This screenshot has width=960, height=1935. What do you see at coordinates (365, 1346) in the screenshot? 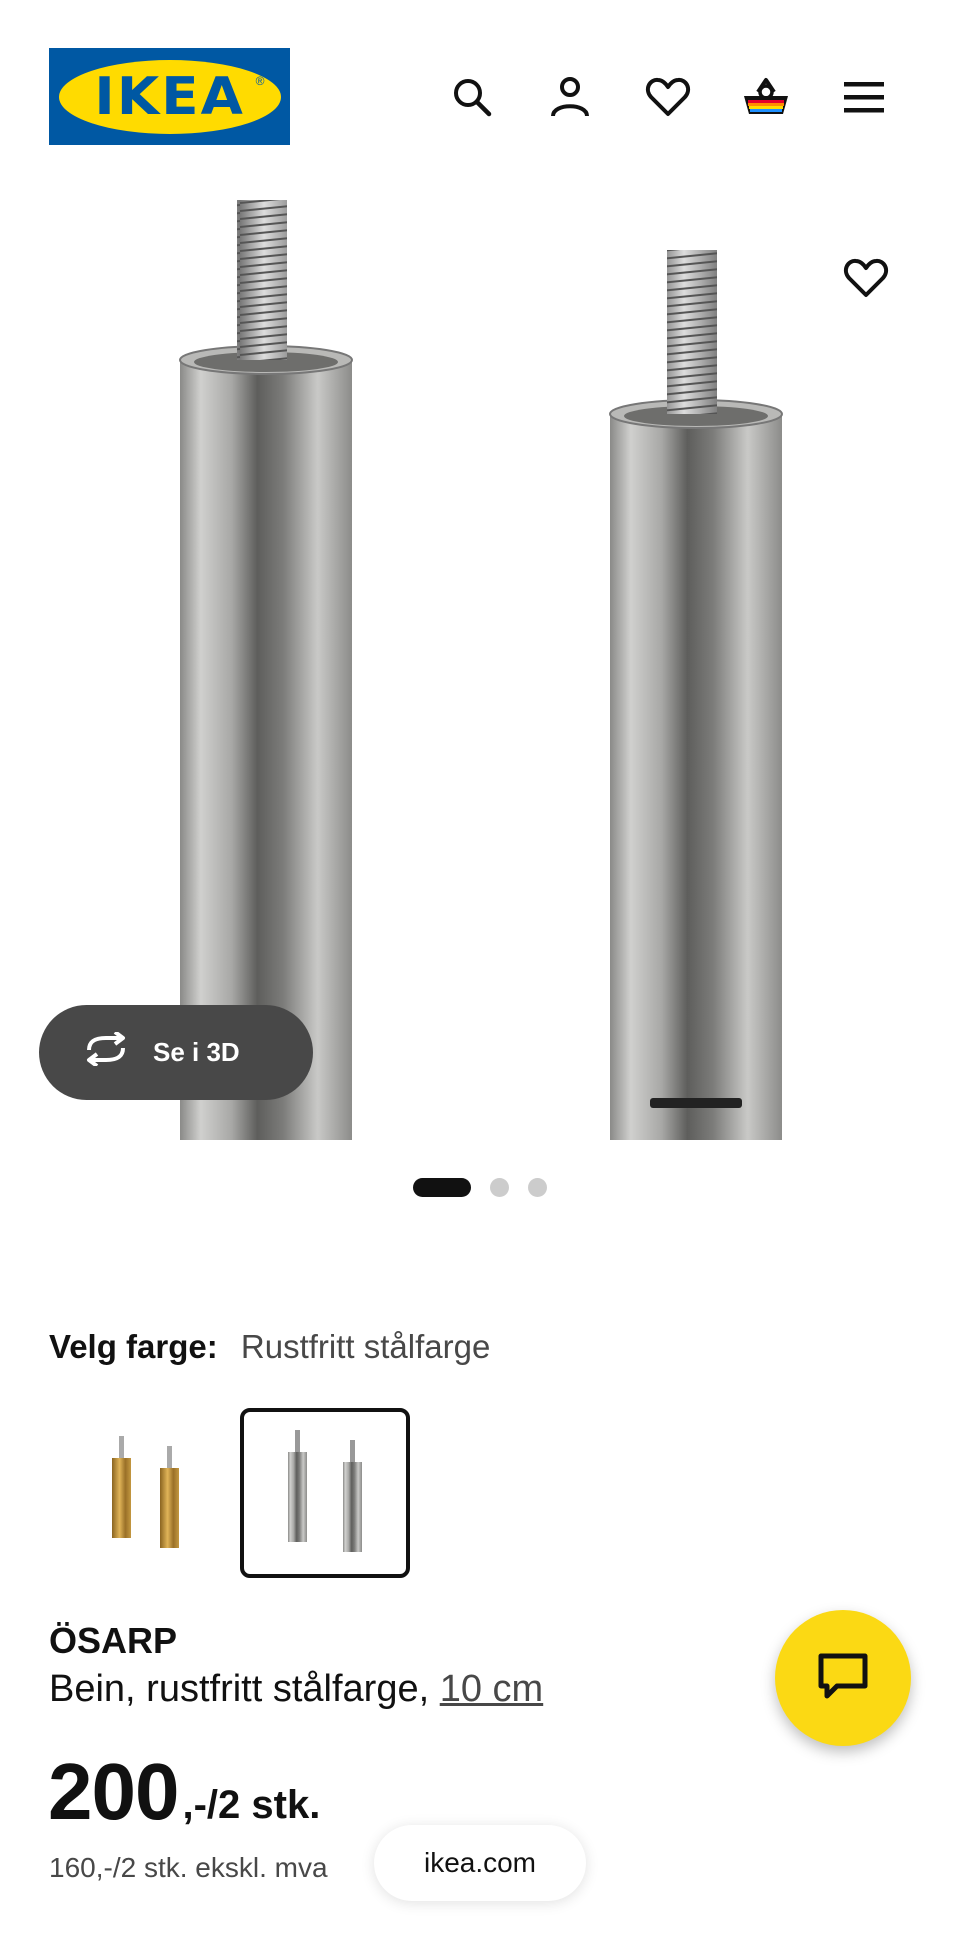
I see `selected-color: Rustfritt stålfarge` at bounding box center [365, 1346].